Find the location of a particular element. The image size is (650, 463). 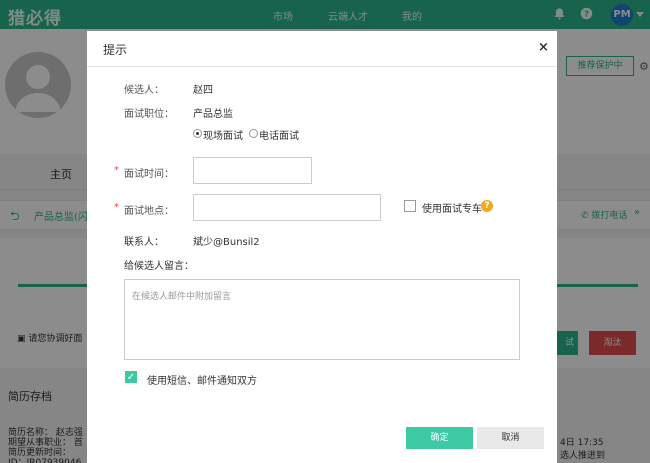

message-textarea: 在候选人邮件中附加留言 is located at coordinates (322, 319).